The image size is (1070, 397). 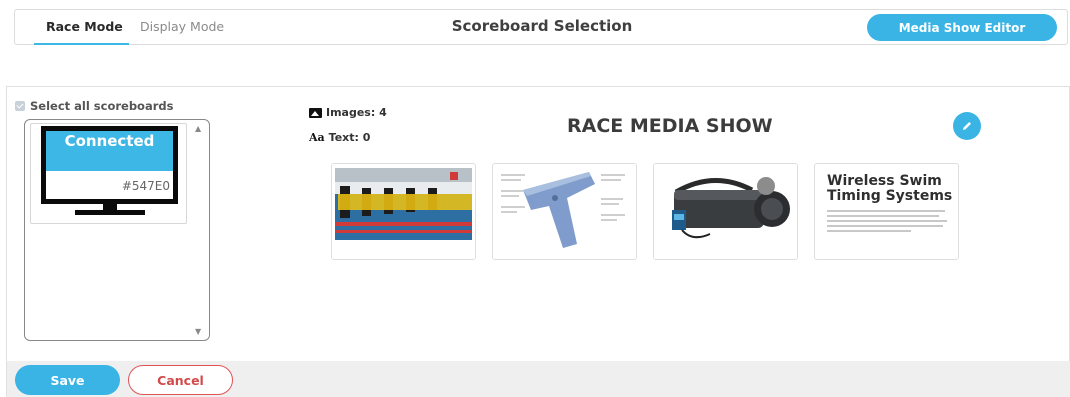 I want to click on monitor-stand-base, so click(x=110, y=212).